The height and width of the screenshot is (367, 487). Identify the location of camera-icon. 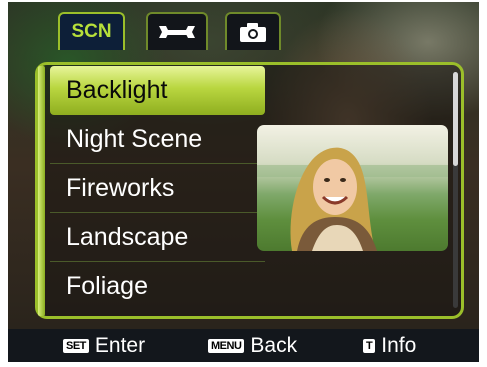
(253, 32).